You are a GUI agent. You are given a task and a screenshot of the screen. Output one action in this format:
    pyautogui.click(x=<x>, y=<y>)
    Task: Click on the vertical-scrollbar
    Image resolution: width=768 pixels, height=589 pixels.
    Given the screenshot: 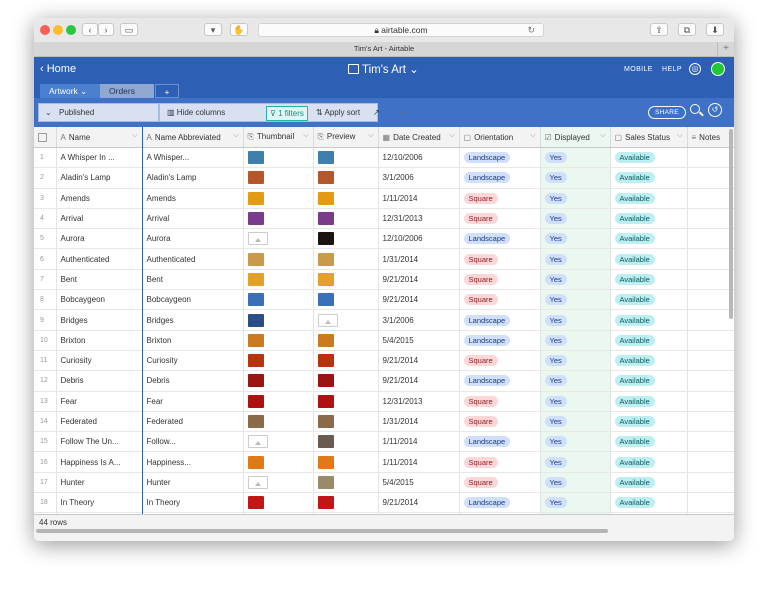 What is the action you would take?
    pyautogui.click(x=731, y=224)
    